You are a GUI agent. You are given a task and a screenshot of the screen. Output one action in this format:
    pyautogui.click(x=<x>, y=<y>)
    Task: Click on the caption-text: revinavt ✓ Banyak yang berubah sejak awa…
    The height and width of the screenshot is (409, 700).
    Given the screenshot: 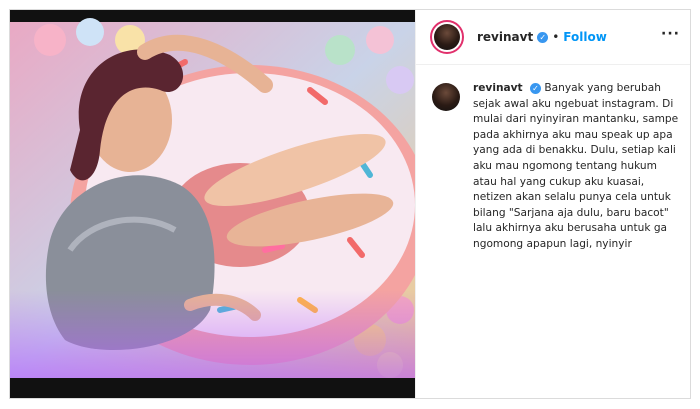 What is the action you would take?
    pyautogui.click(x=576, y=167)
    